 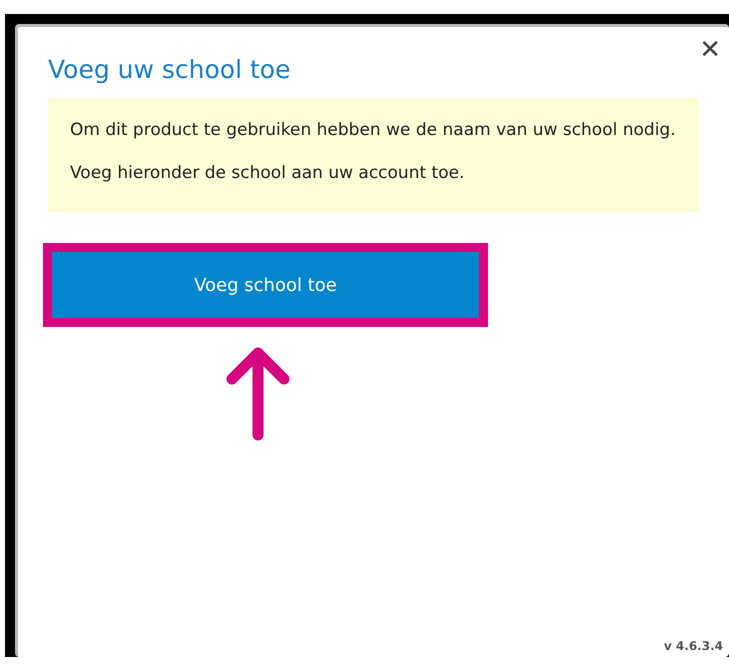 What do you see at coordinates (268, 173) in the screenshot?
I see `notice-text: Voeg hieronder de school aan uw account toe.` at bounding box center [268, 173].